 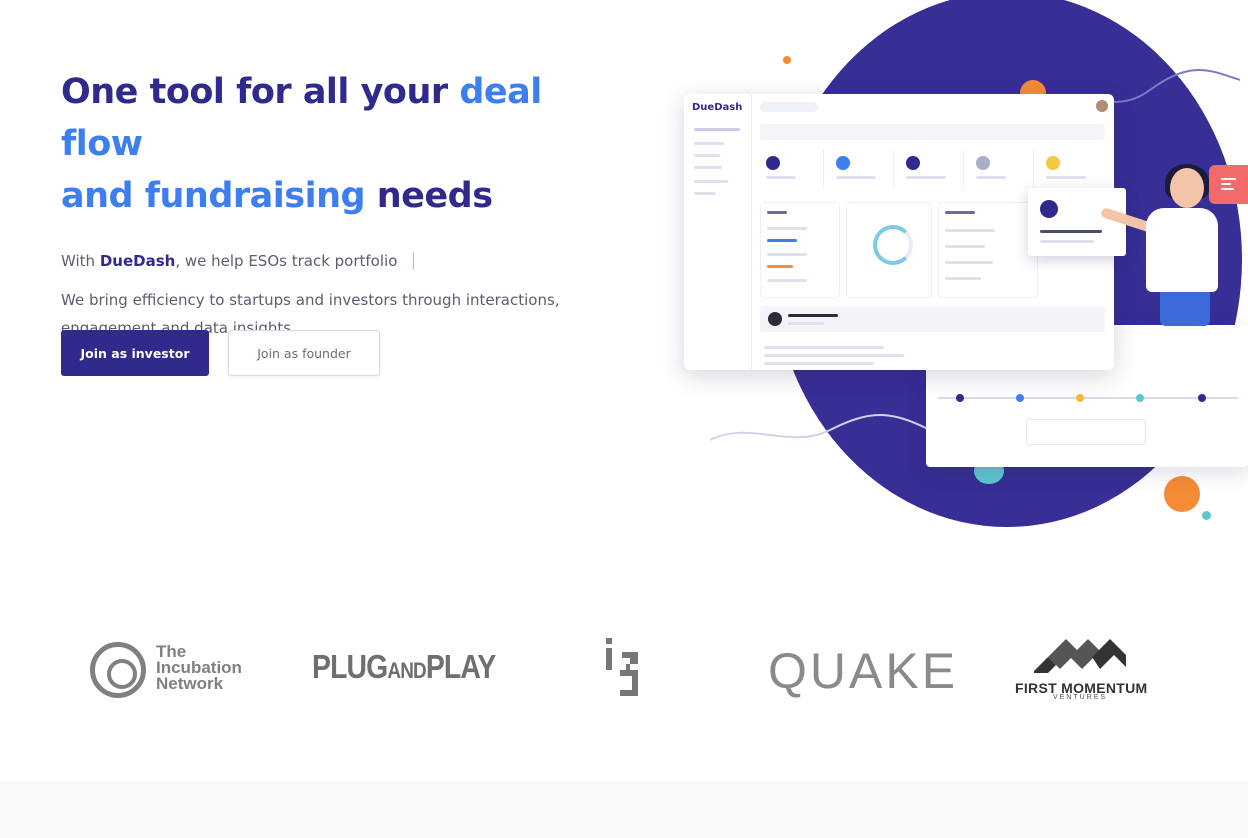 I want to click on brand-name: DueDash, so click(x=137, y=261).